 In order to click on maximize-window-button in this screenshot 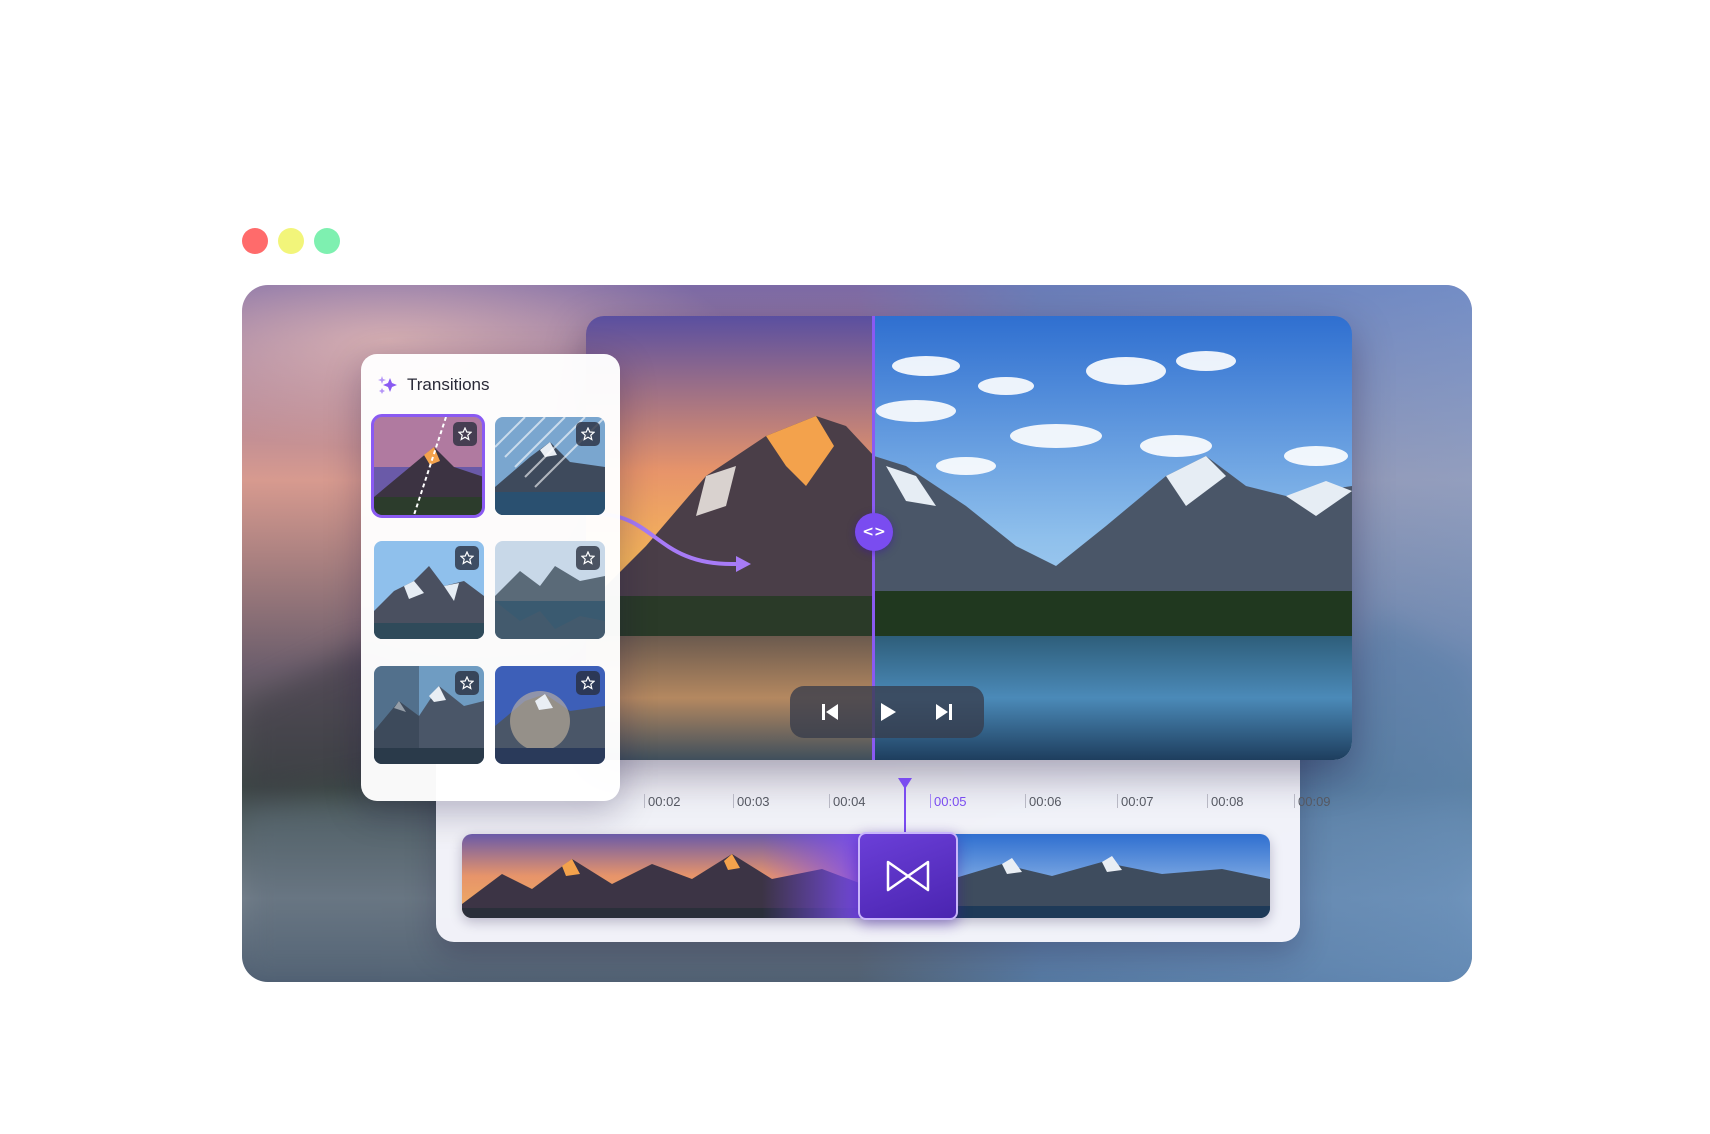, I will do `click(327, 241)`.